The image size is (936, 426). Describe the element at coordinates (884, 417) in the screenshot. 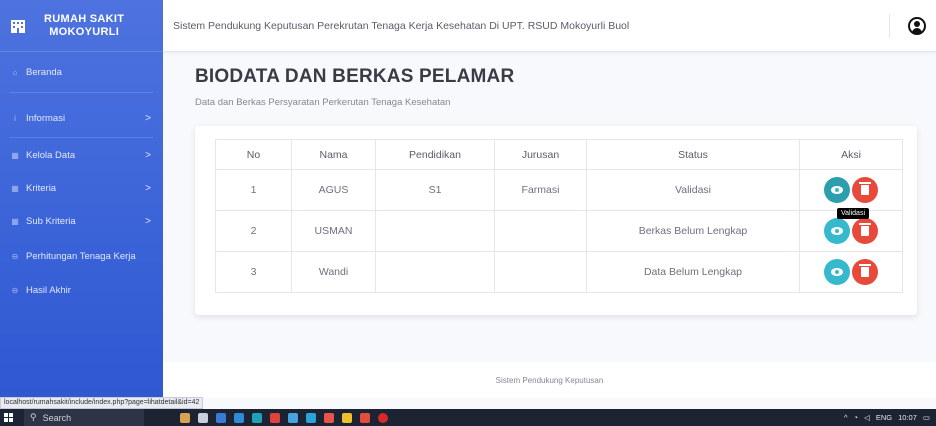

I see `tray-language: ENG` at that location.